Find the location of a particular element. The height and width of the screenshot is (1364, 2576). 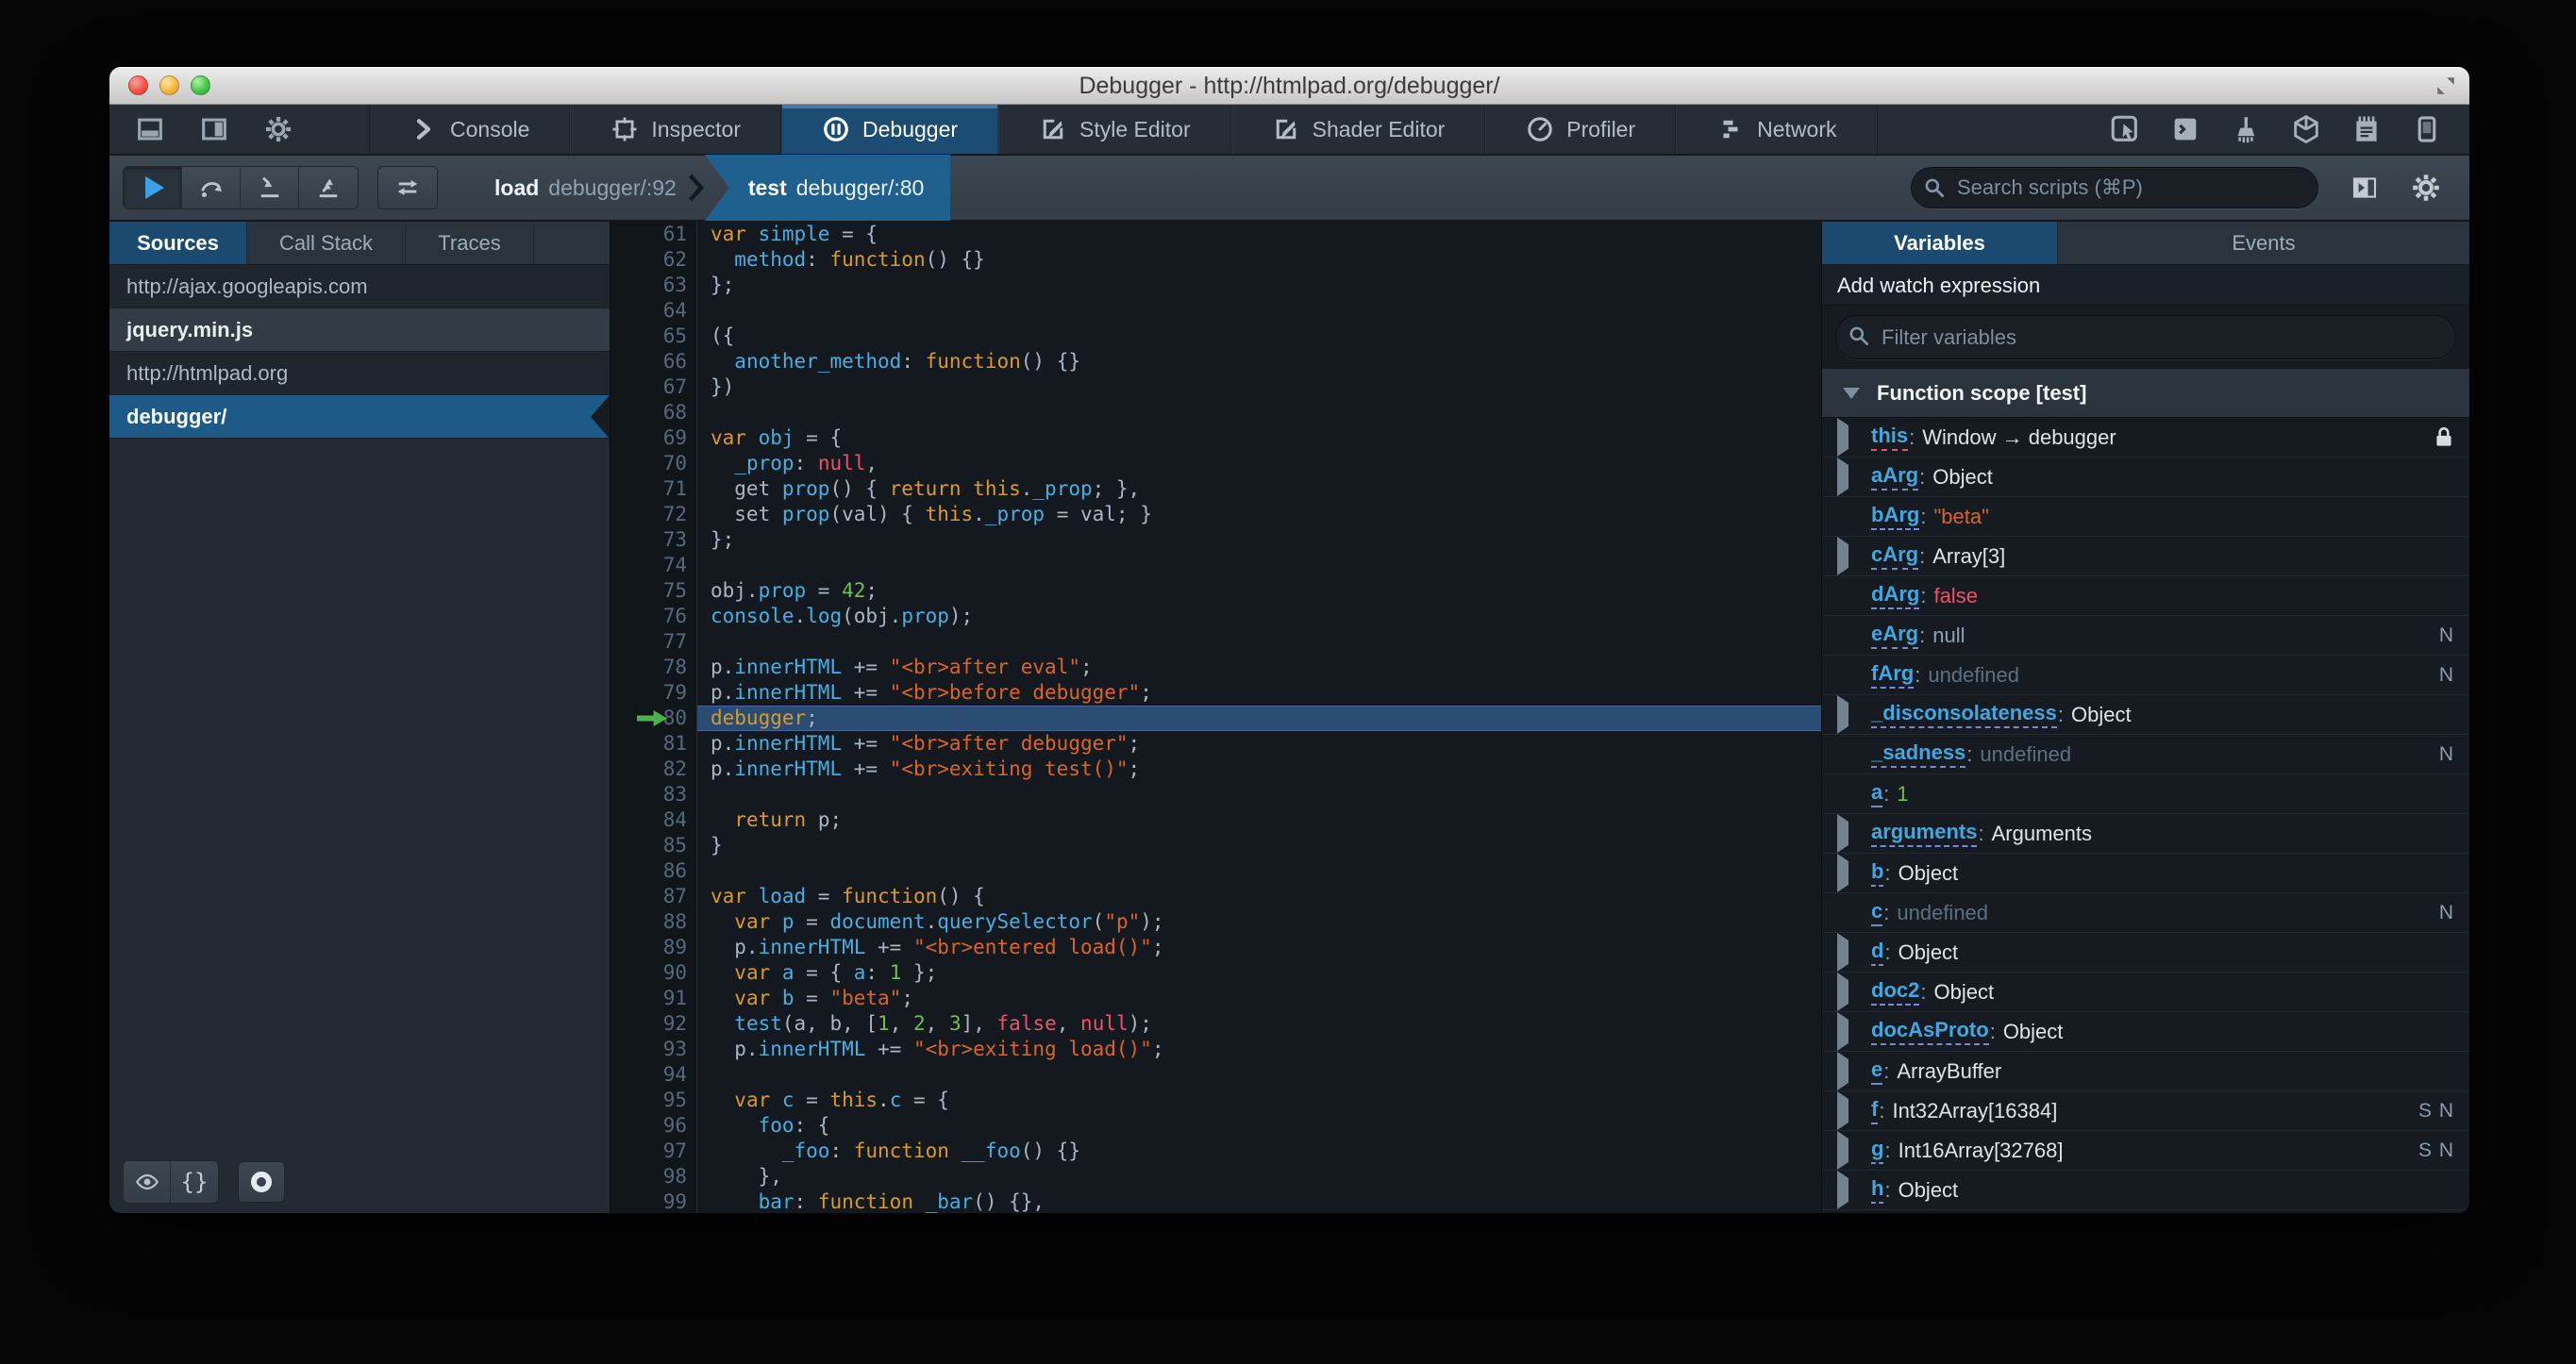

code-text: var load = function() { is located at coordinates (1259, 896).